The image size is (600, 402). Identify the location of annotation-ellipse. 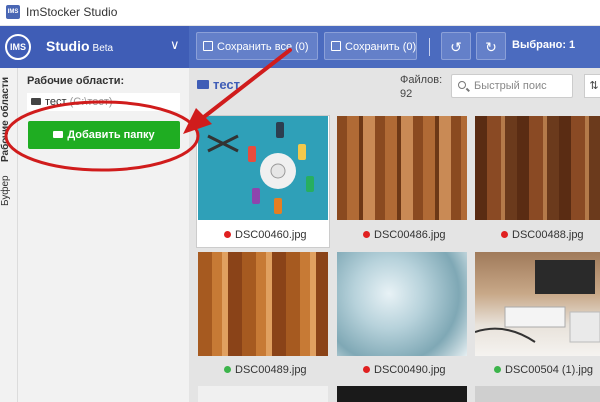
(102, 136).